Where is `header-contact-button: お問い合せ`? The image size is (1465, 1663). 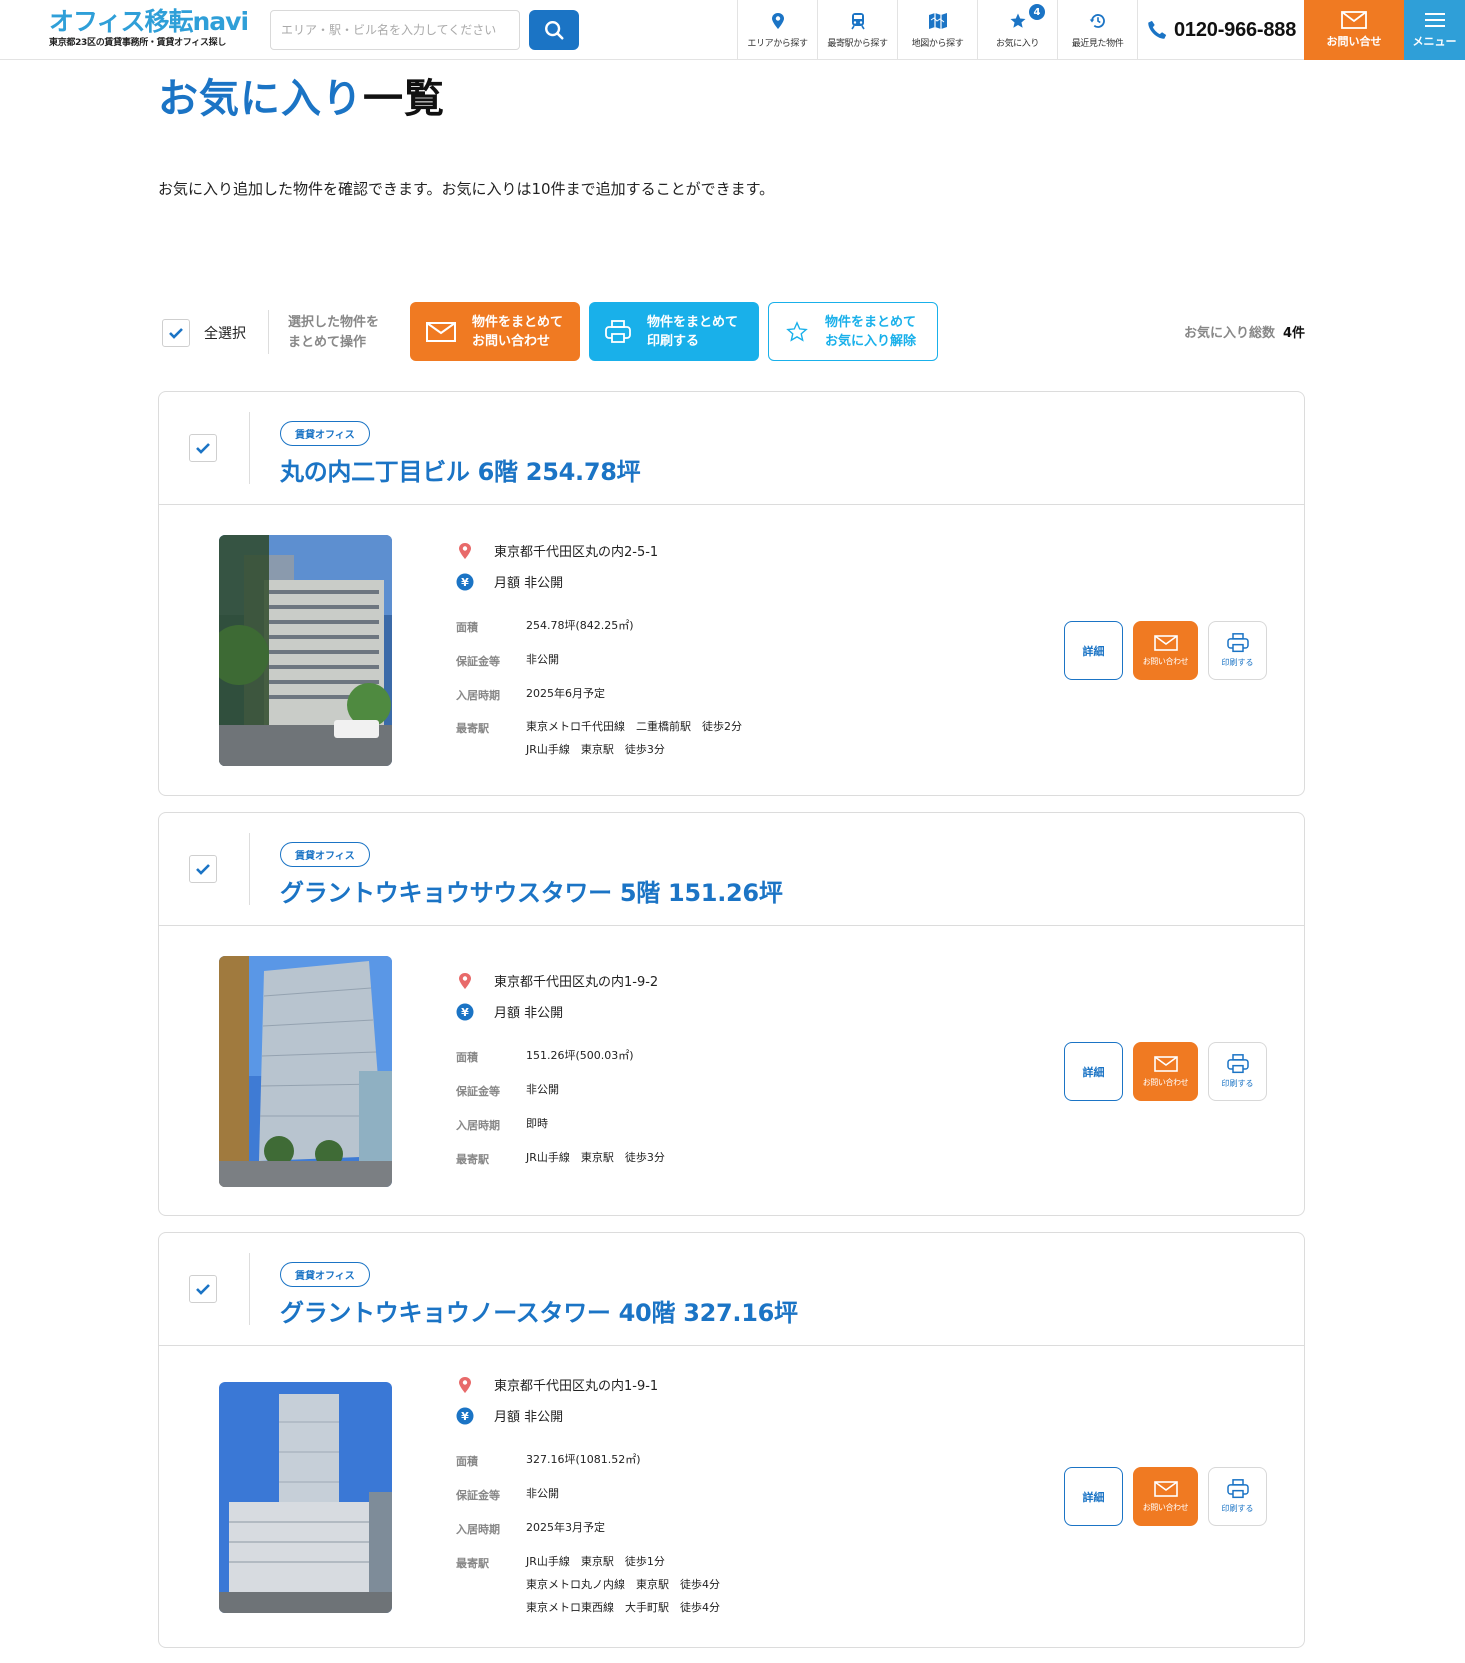
header-contact-button: お問い合せ is located at coordinates (1354, 30).